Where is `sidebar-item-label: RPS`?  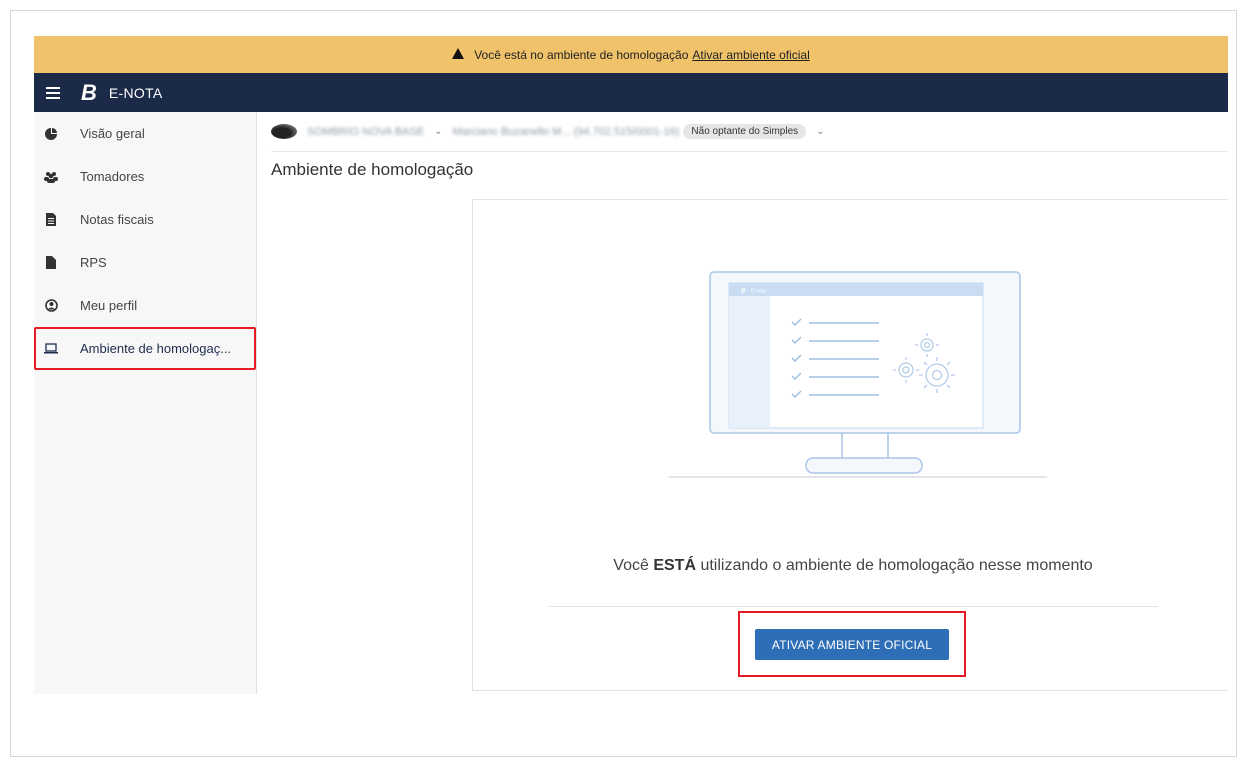 sidebar-item-label: RPS is located at coordinates (93, 262).